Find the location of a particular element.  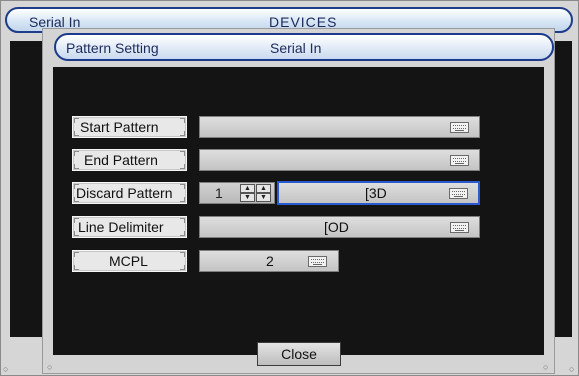

end-pattern-label-text: End Pattern is located at coordinates (121, 160).